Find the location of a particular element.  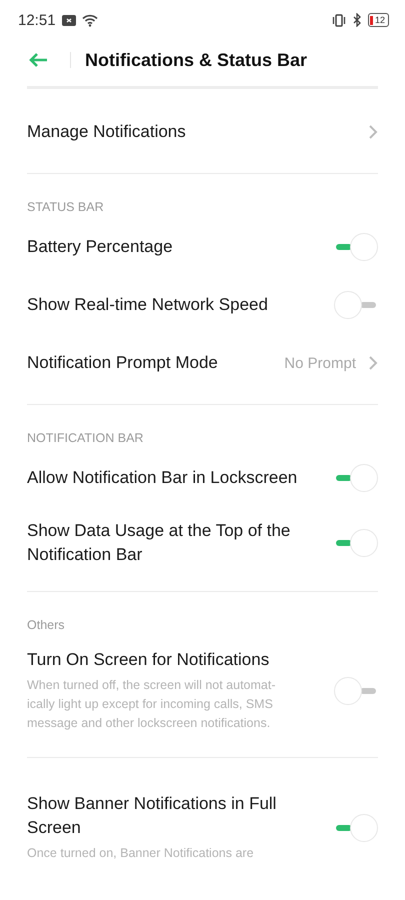

wifi-icon is located at coordinates (90, 20).